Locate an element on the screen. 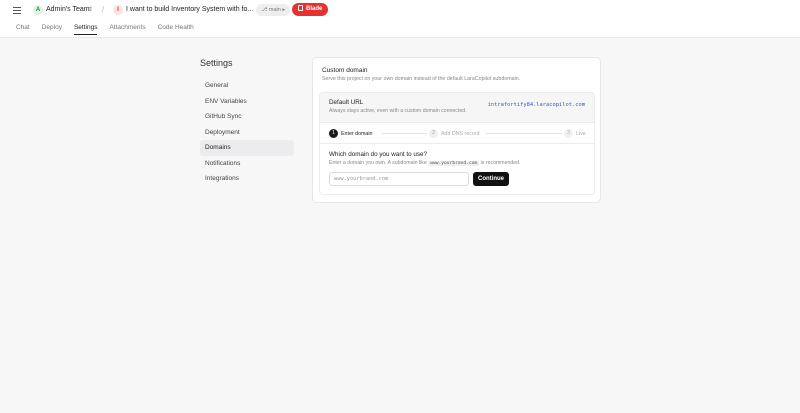 This screenshot has height=413, width=800. nav-item-domains: Domains is located at coordinates (247, 148).